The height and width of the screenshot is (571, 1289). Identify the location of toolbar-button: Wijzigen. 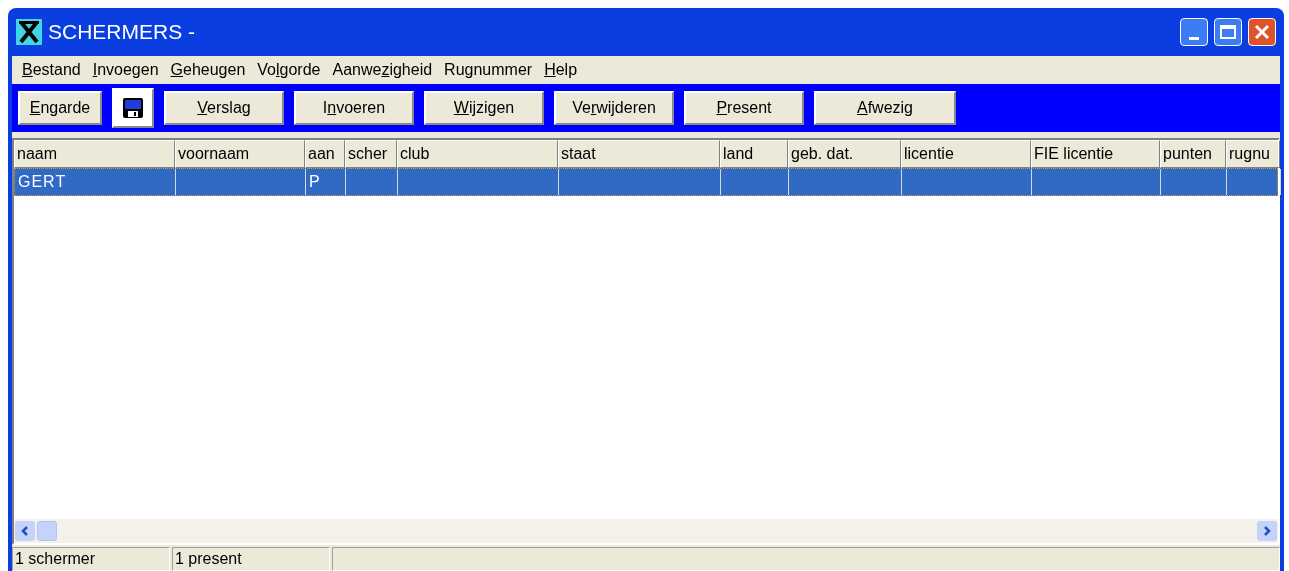
(484, 108).